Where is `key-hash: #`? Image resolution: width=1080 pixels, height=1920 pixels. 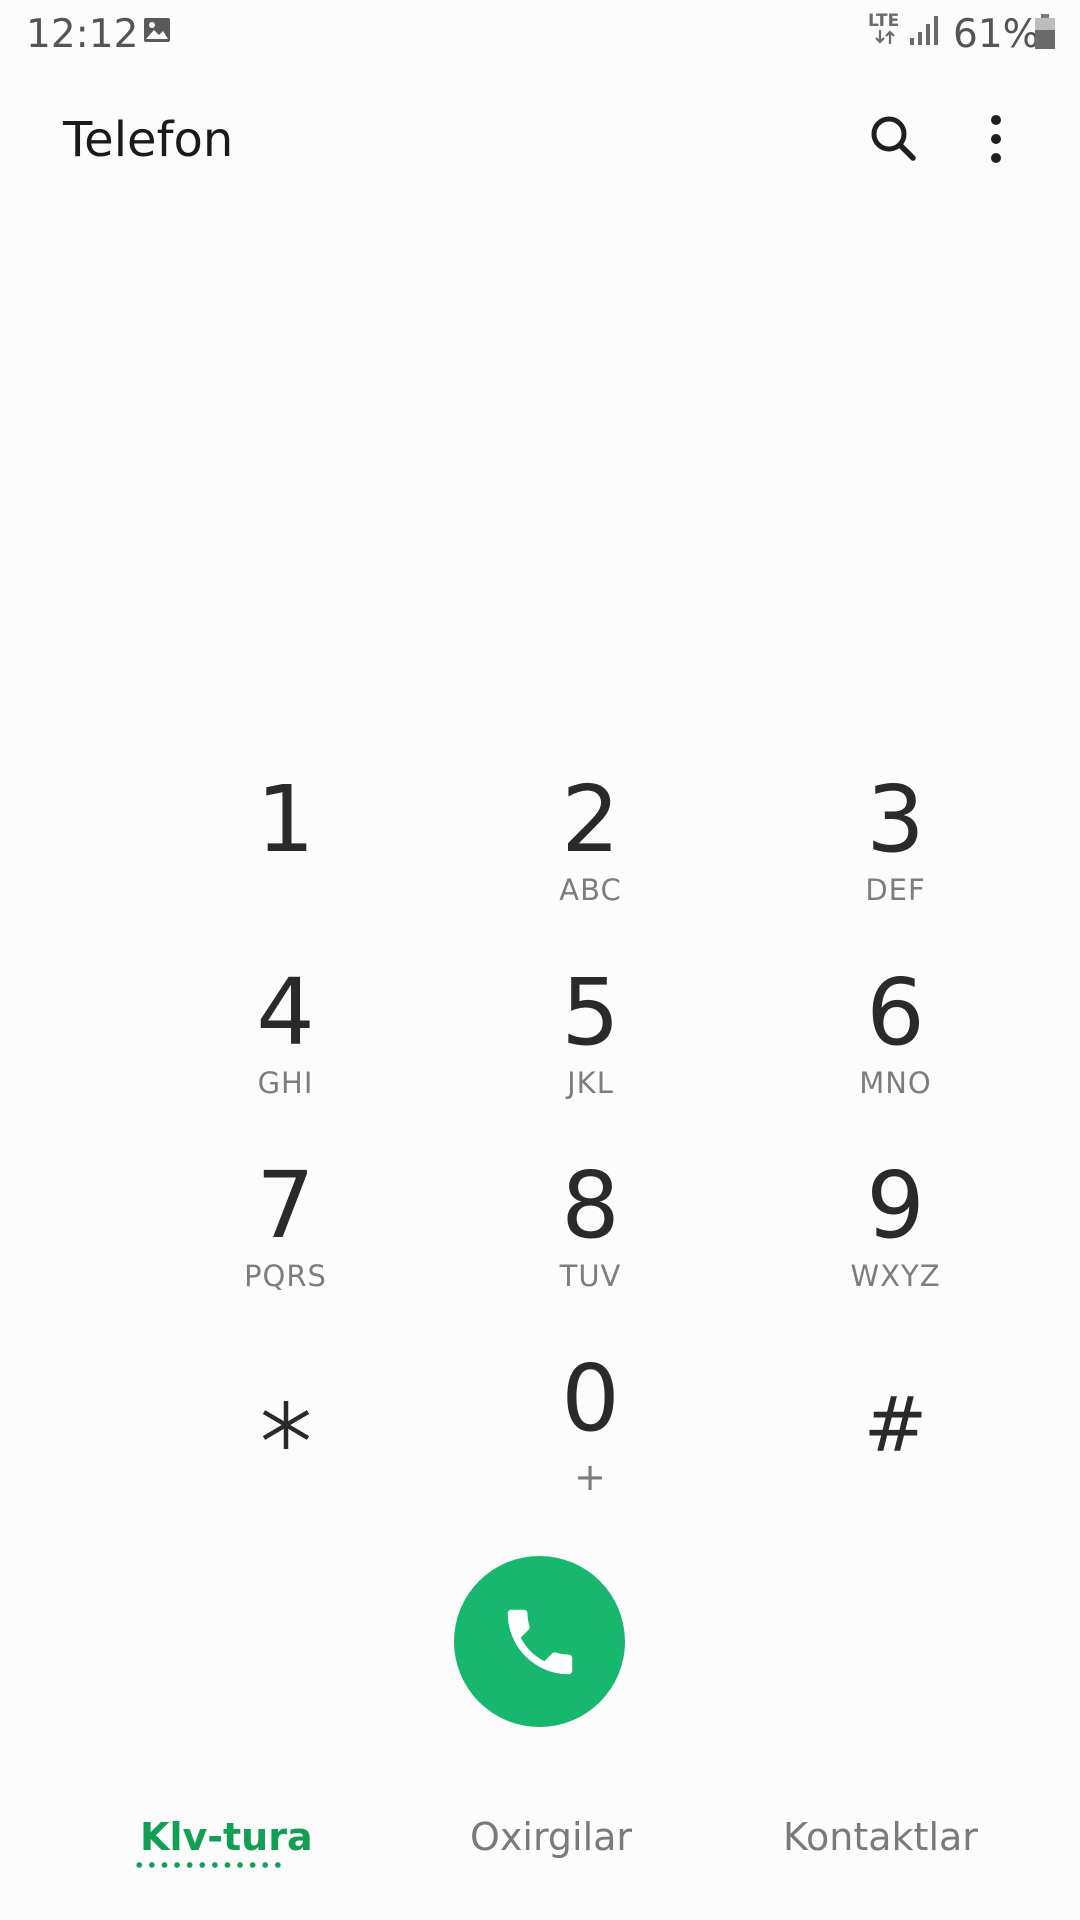 key-hash: # is located at coordinates (895, 1435).